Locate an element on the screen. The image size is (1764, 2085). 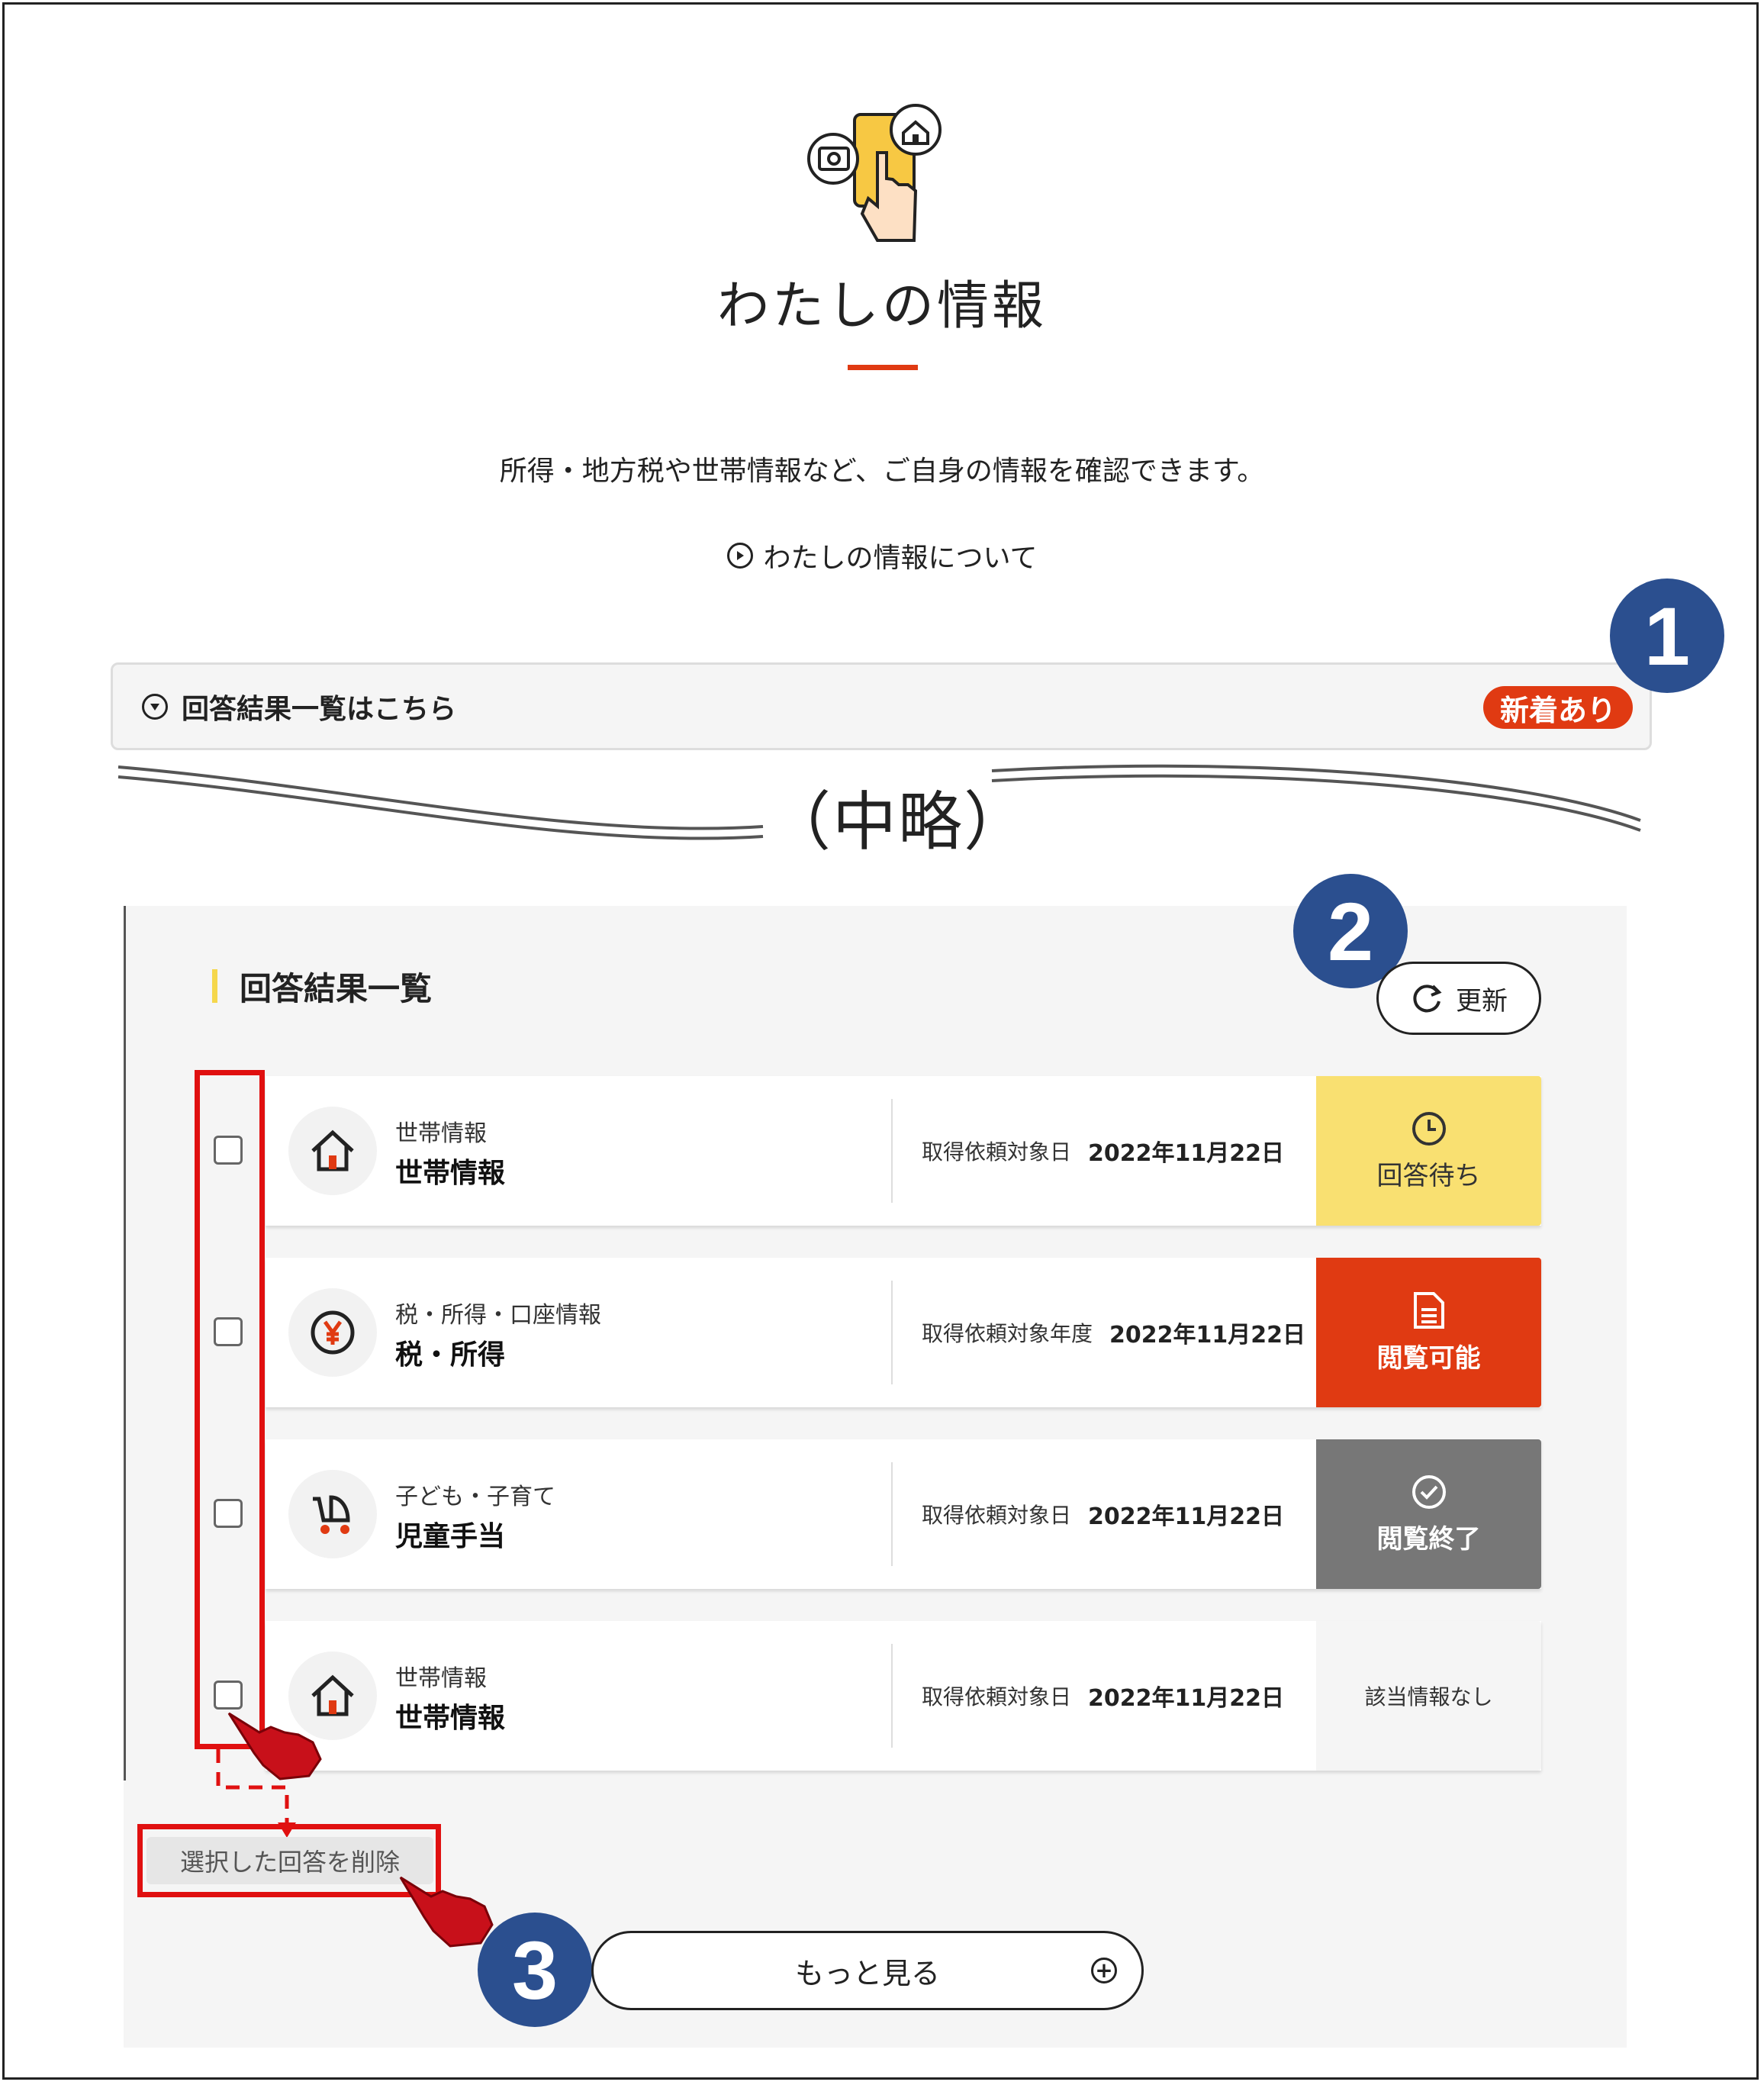
result-row: 子ども・子育て 児童手当 取得依頼対象日 2022年11月22日 閲覧終了 is located at coordinates (903, 1514).